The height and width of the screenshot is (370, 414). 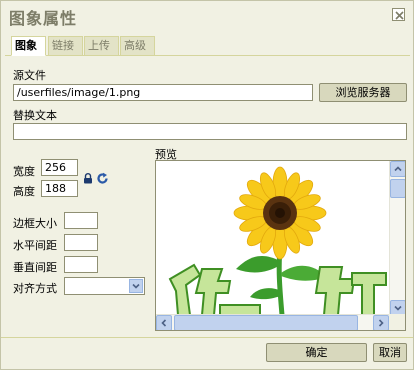 I want to click on close-icon, so click(x=399, y=15).